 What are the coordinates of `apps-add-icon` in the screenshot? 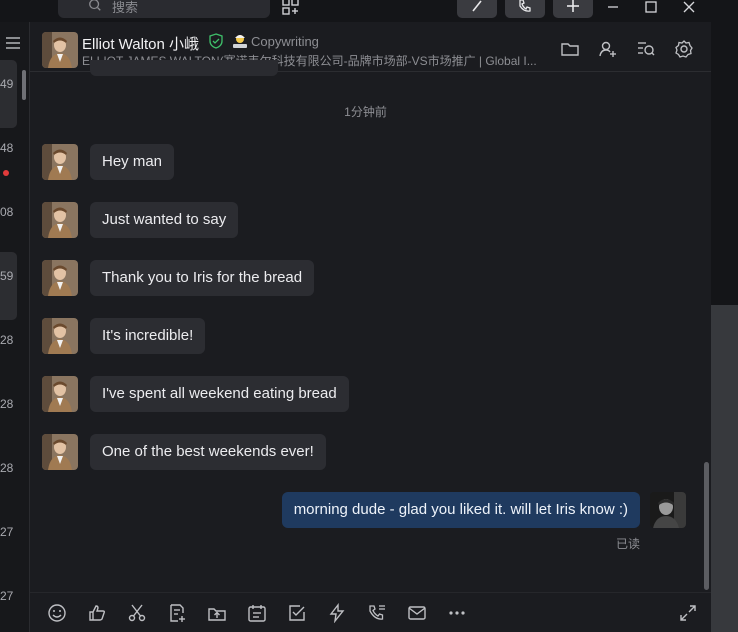 It's located at (291, 8).